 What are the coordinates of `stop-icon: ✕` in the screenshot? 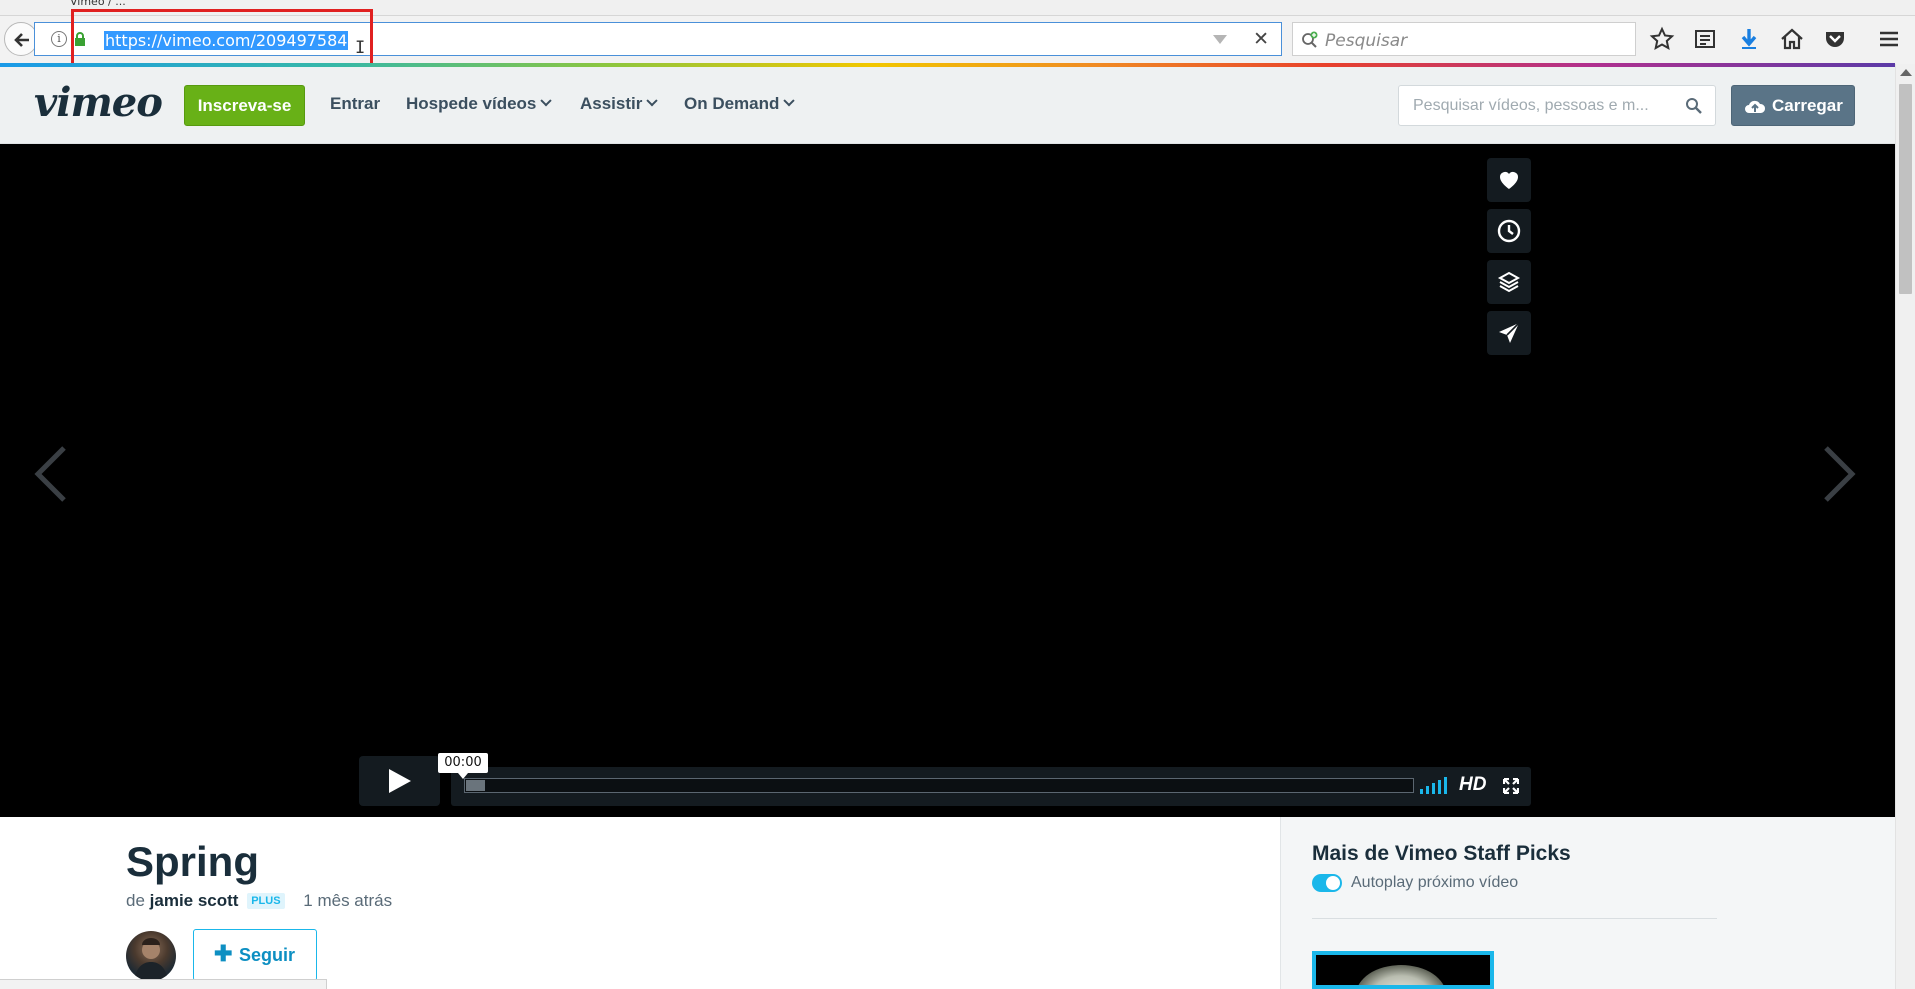 It's located at (1261, 39).